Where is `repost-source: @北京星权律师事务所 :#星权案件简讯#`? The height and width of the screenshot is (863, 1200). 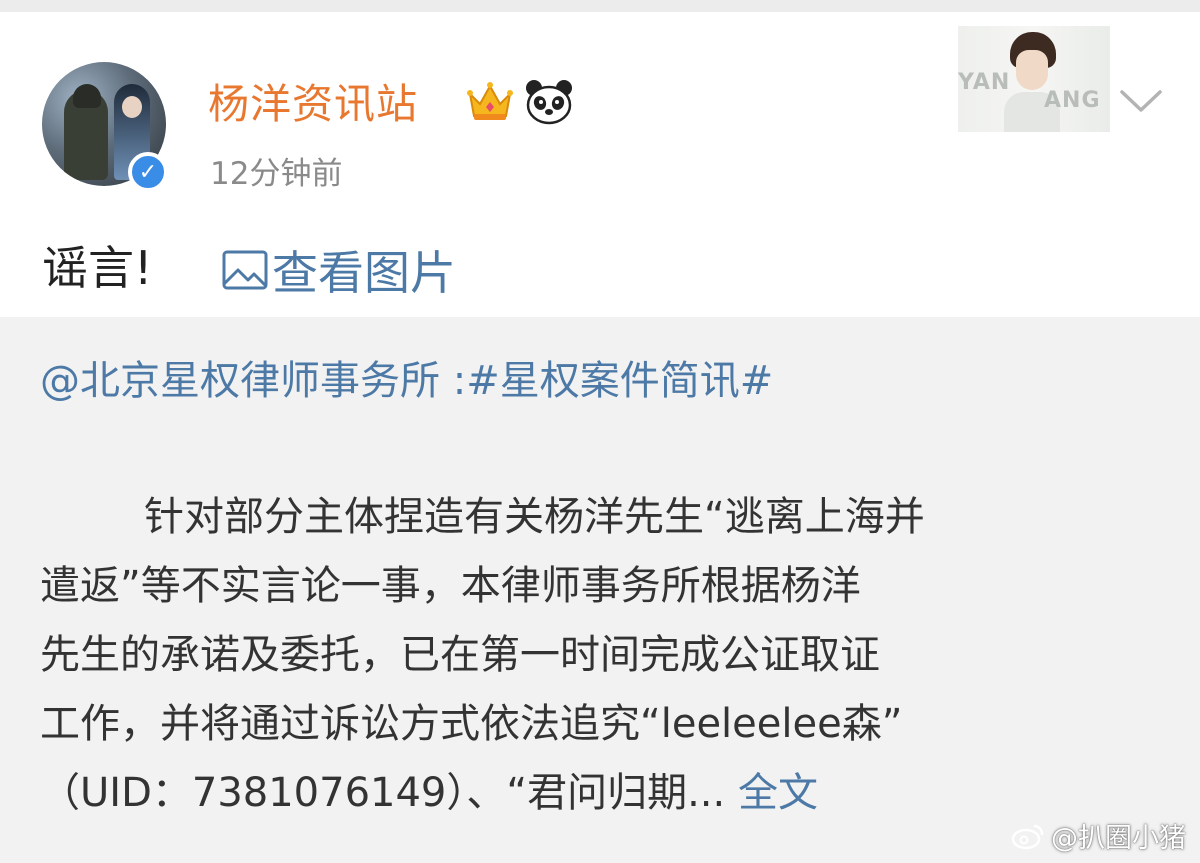 repost-source: @北京星权律师事务所 :#星权案件简讯# is located at coordinates (406, 381).